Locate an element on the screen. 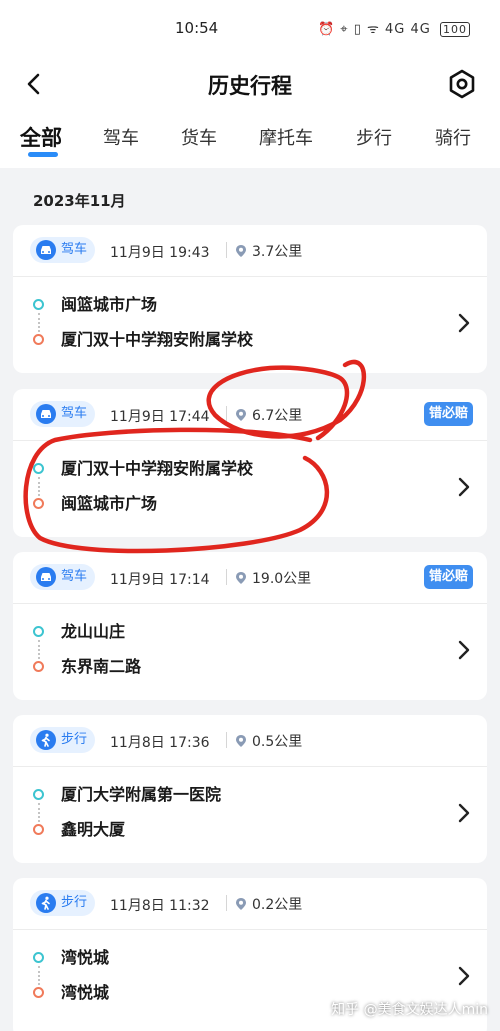  trip-card: 驾车 11月9日 17:14 19.0公里 错必赔 龙山山庄 东界南二路 is located at coordinates (250, 626).